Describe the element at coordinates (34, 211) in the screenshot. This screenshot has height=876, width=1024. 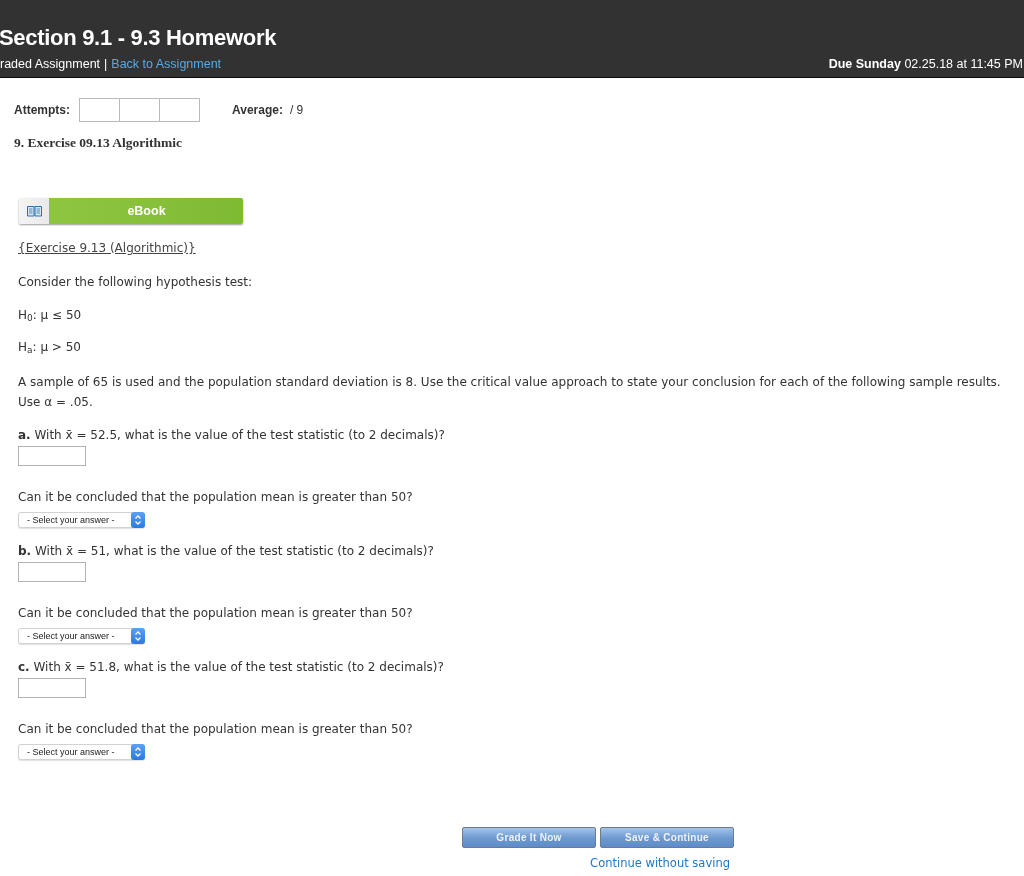
I see `book-icon` at that location.